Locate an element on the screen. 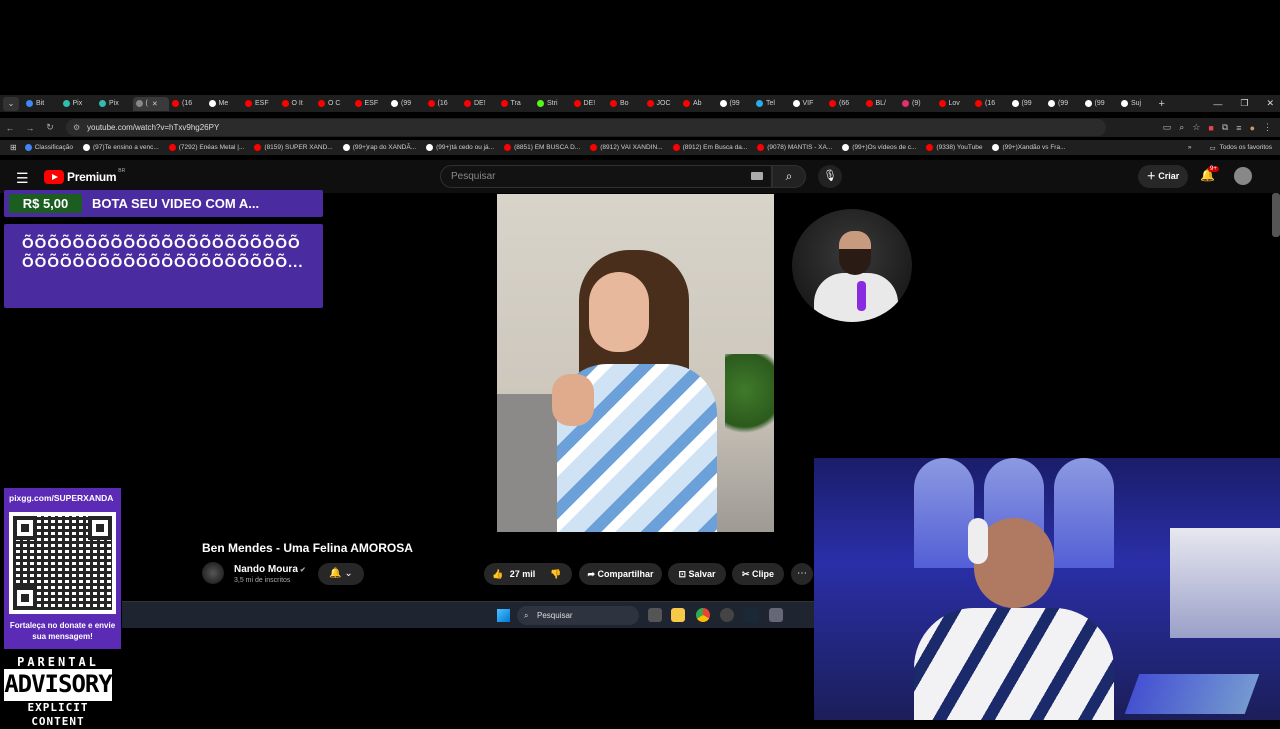  share-button: ➦ Compartilhar is located at coordinates (620, 574).